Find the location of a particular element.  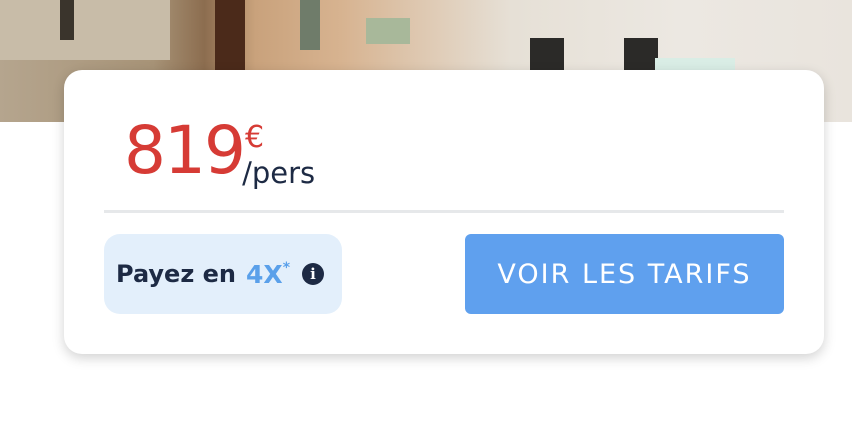

divider is located at coordinates (444, 211).